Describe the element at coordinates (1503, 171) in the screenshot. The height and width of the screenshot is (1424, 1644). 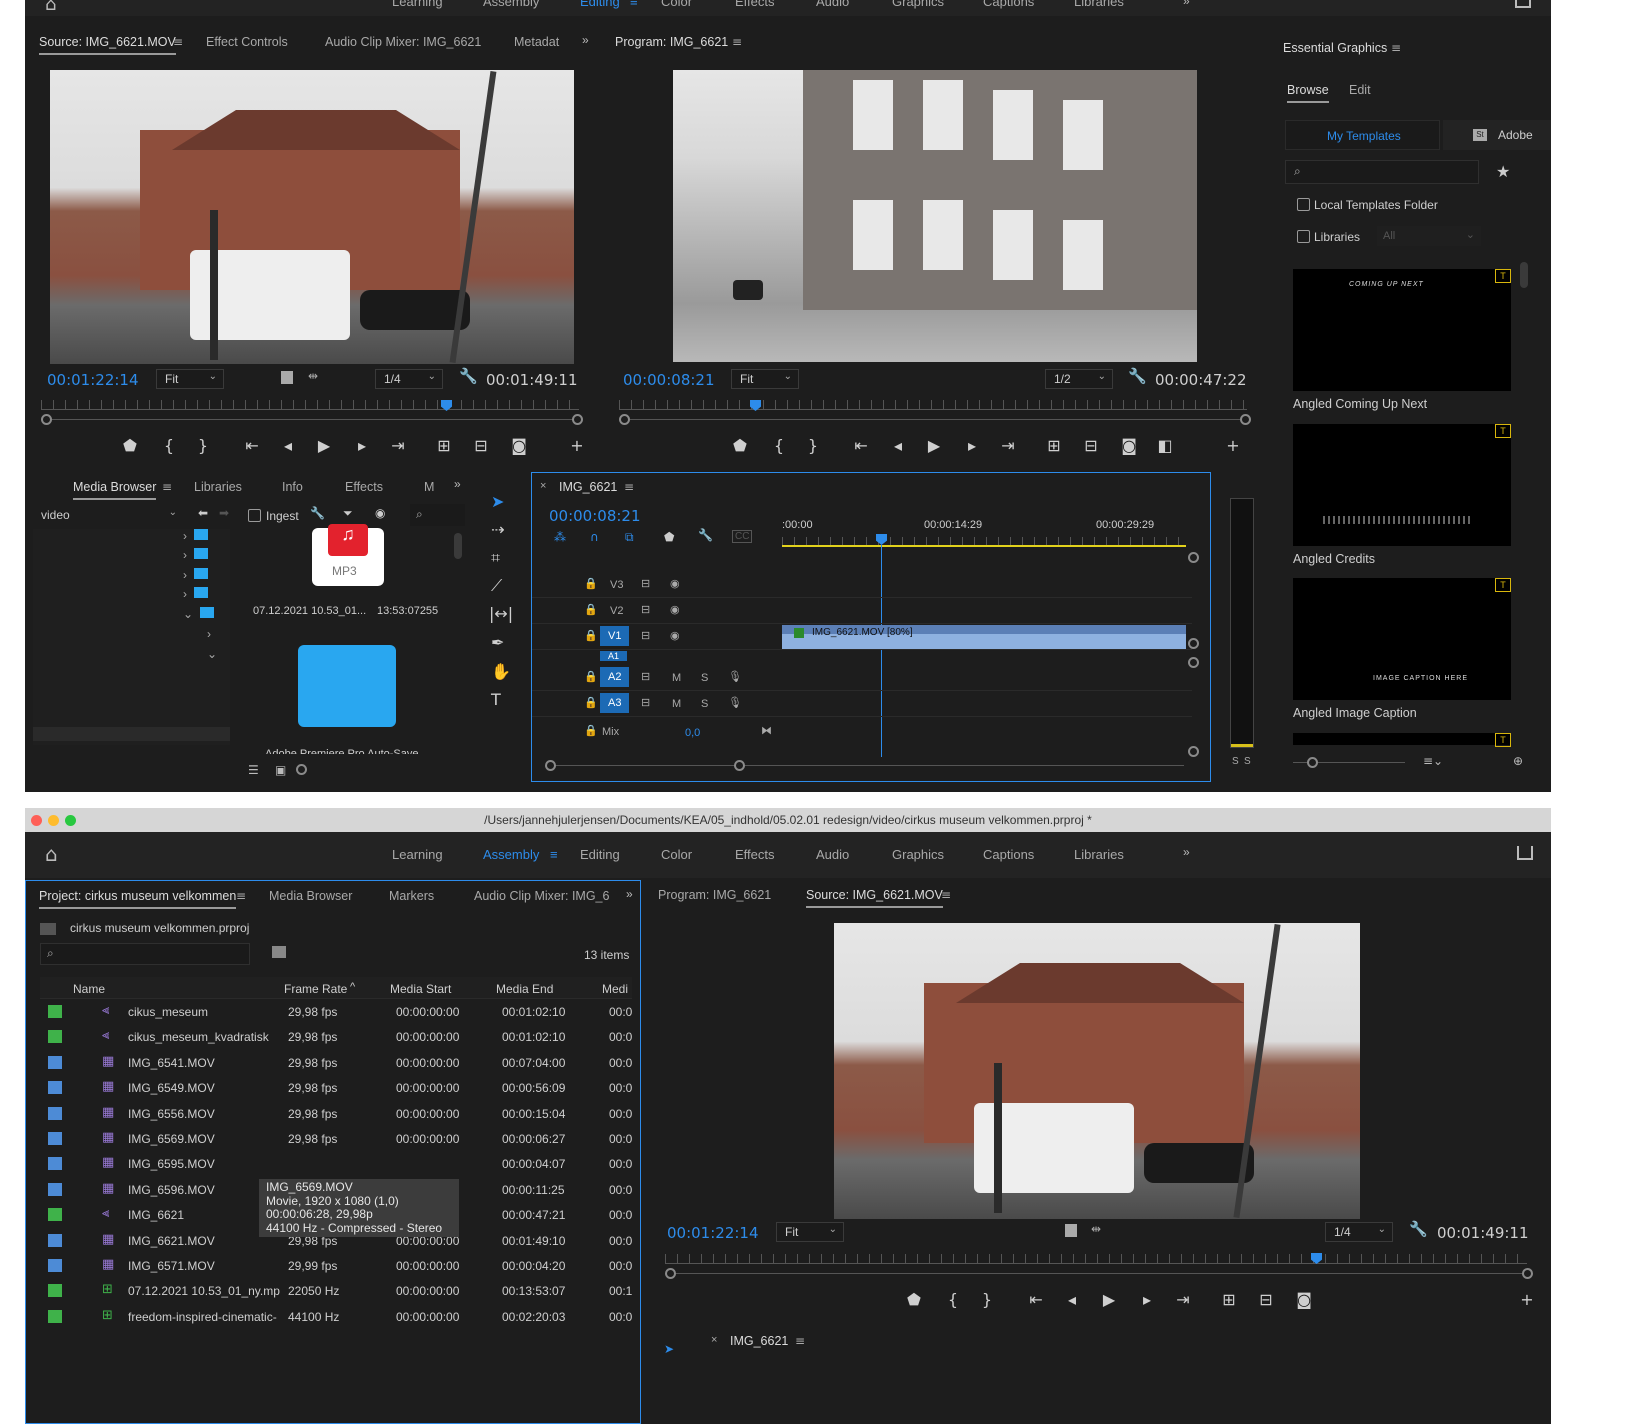
I see `star-icon: ★` at that location.